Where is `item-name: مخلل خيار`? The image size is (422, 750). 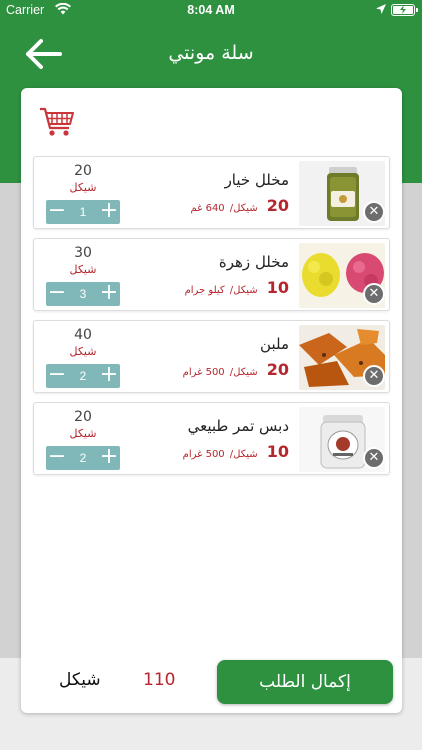
item-name: مخلل خيار is located at coordinates (256, 180).